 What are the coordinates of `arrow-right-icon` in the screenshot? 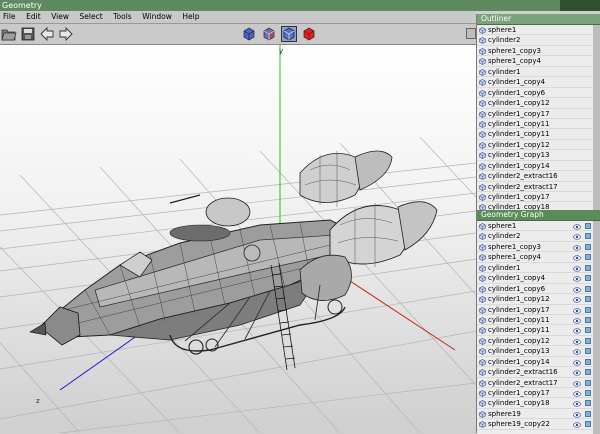 It's located at (66, 34).